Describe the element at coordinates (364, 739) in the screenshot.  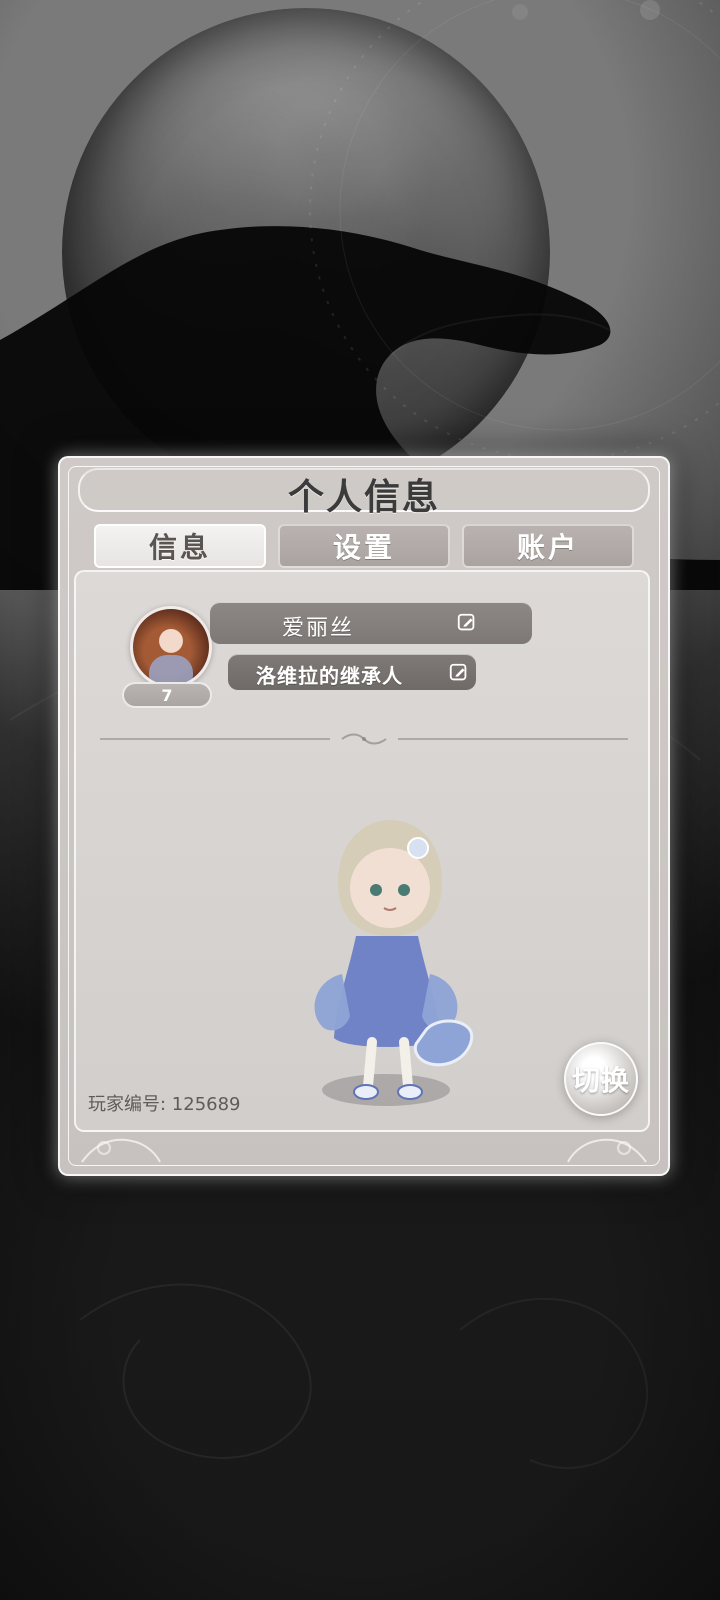
I see `divider` at that location.